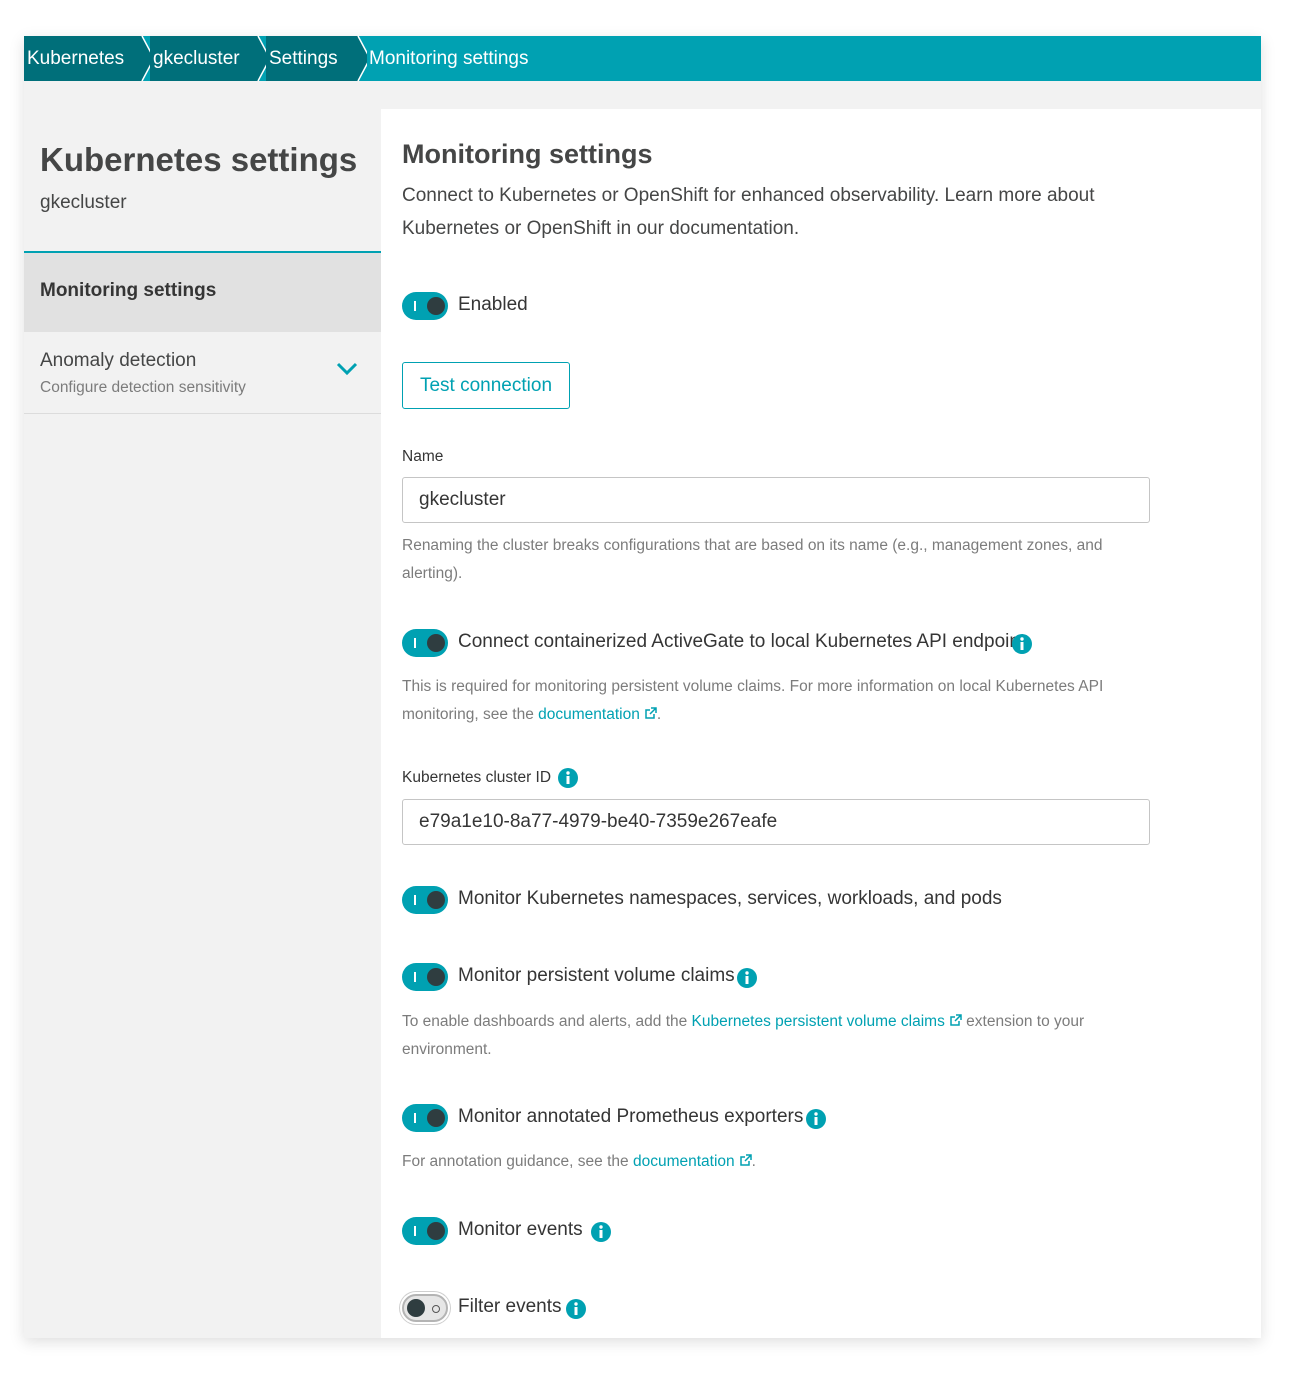 This screenshot has width=1310, height=1374. I want to click on enabled-label: Enabled, so click(493, 304).